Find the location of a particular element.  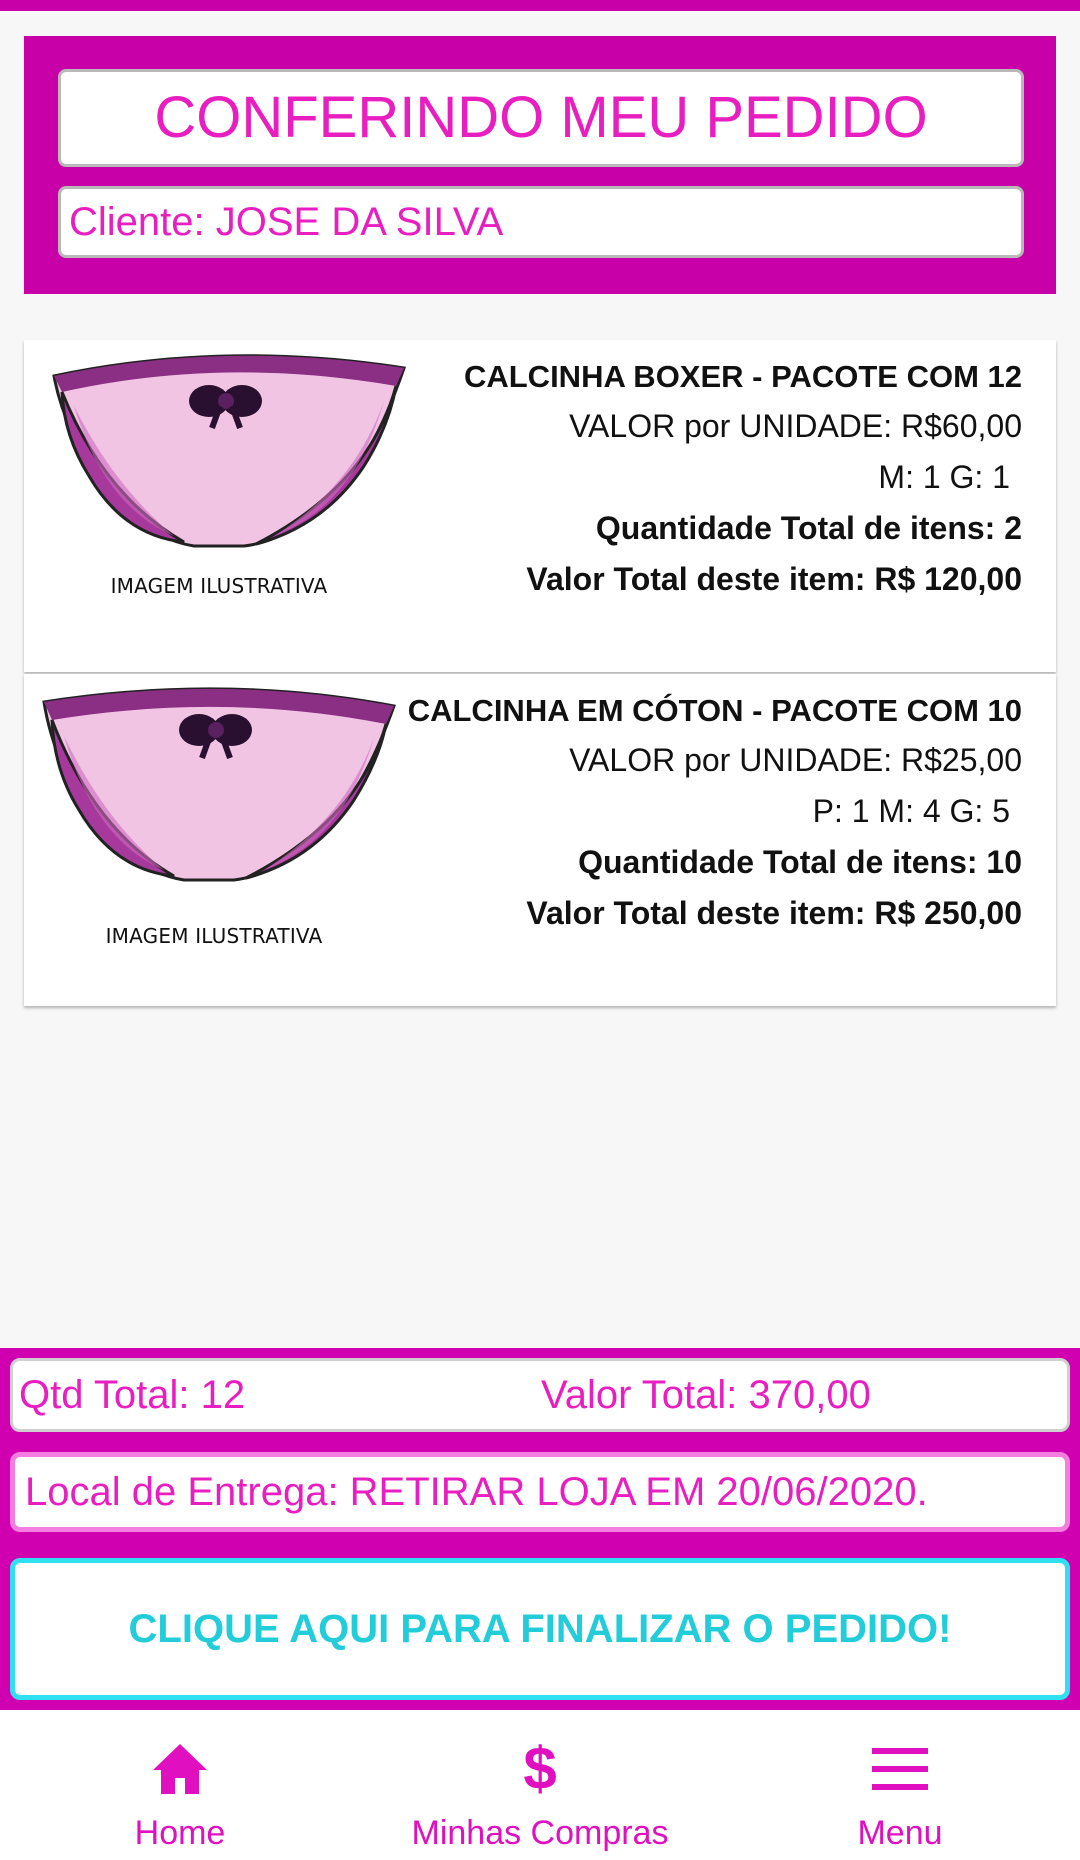

item-sizes: P: 1 M: 4 G: 5 is located at coordinates (911, 811).